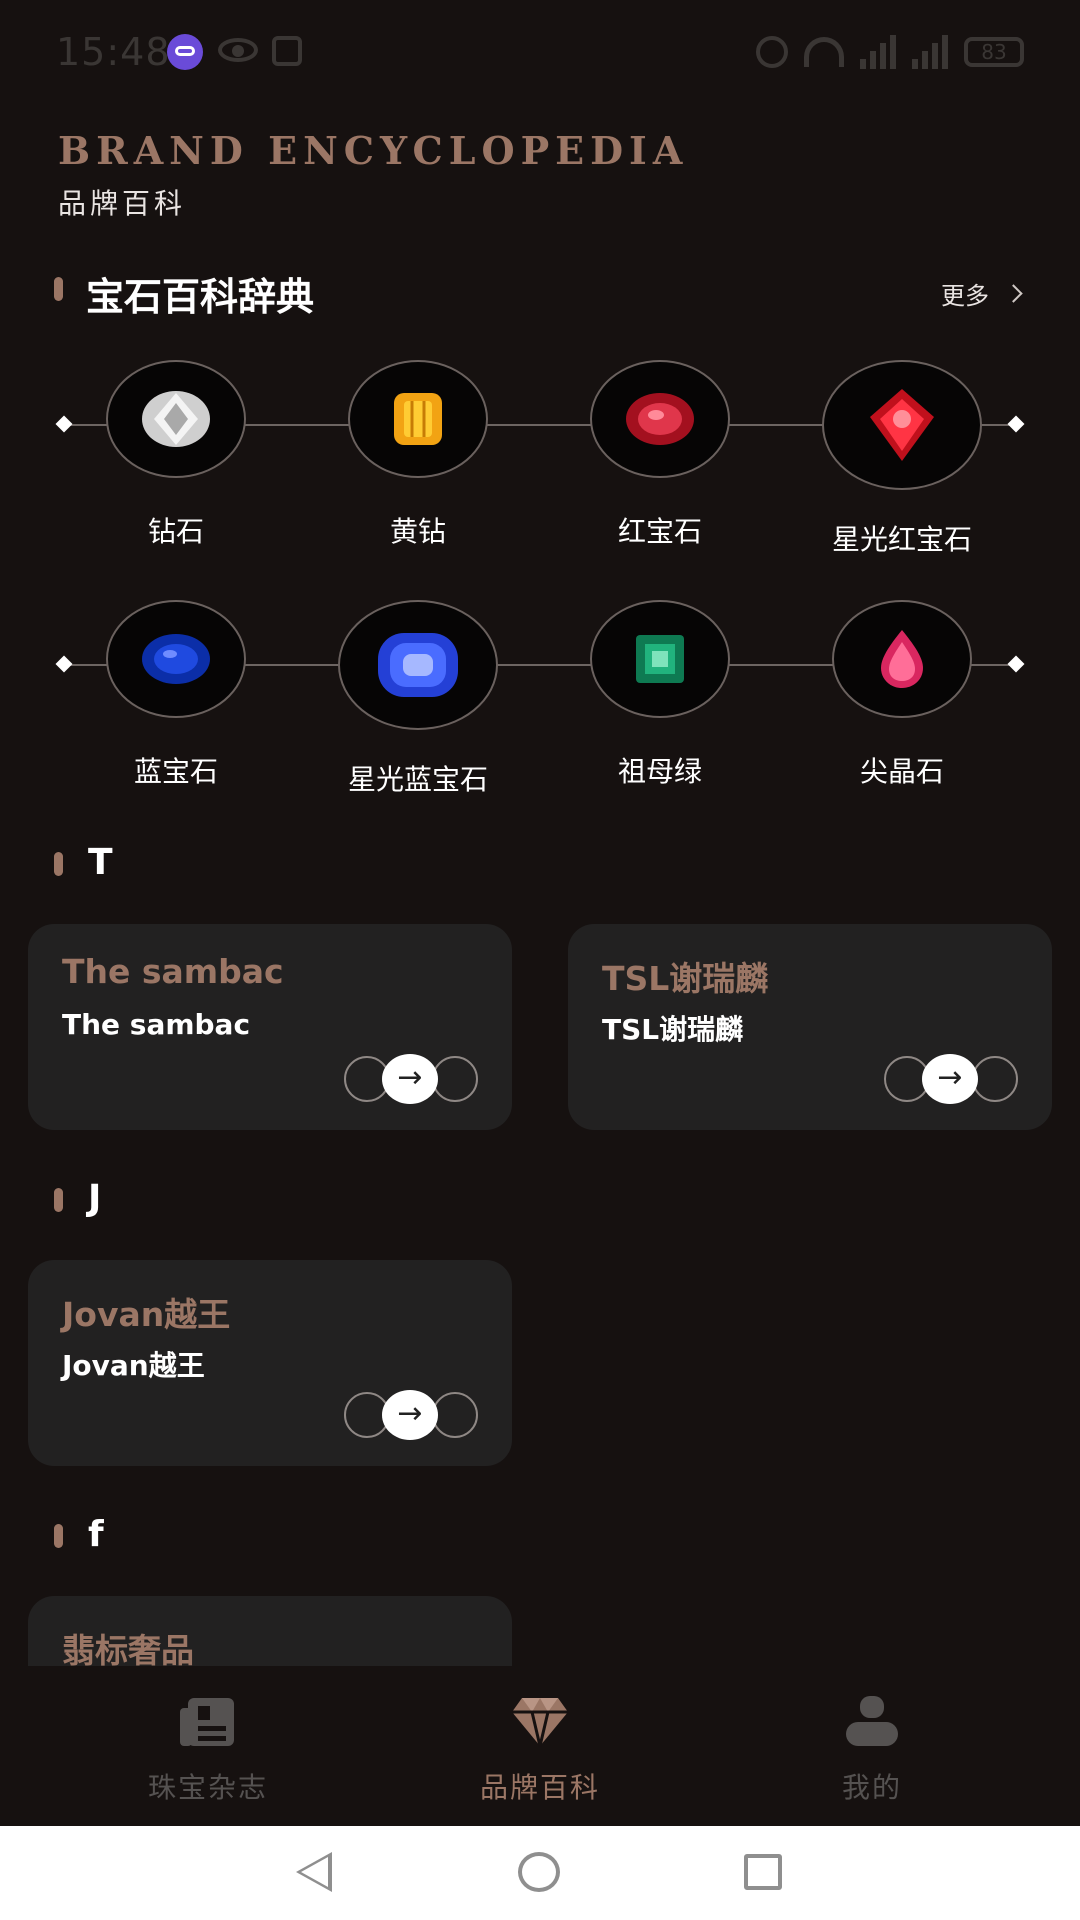 The image size is (1080, 1920). I want to click on gem-label-ruby: 红宝石, so click(659, 531).